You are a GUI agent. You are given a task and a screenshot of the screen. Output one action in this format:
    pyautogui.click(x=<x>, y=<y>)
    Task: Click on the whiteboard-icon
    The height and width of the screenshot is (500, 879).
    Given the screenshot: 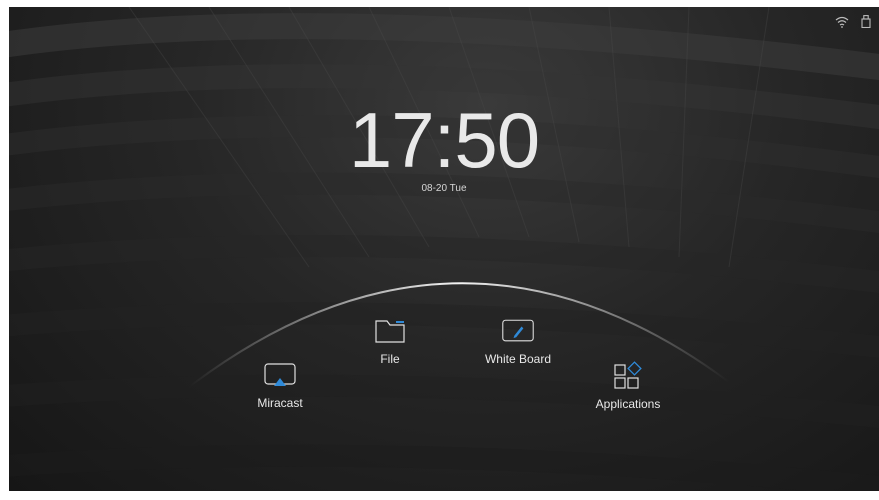 What is the action you would take?
    pyautogui.click(x=518, y=331)
    